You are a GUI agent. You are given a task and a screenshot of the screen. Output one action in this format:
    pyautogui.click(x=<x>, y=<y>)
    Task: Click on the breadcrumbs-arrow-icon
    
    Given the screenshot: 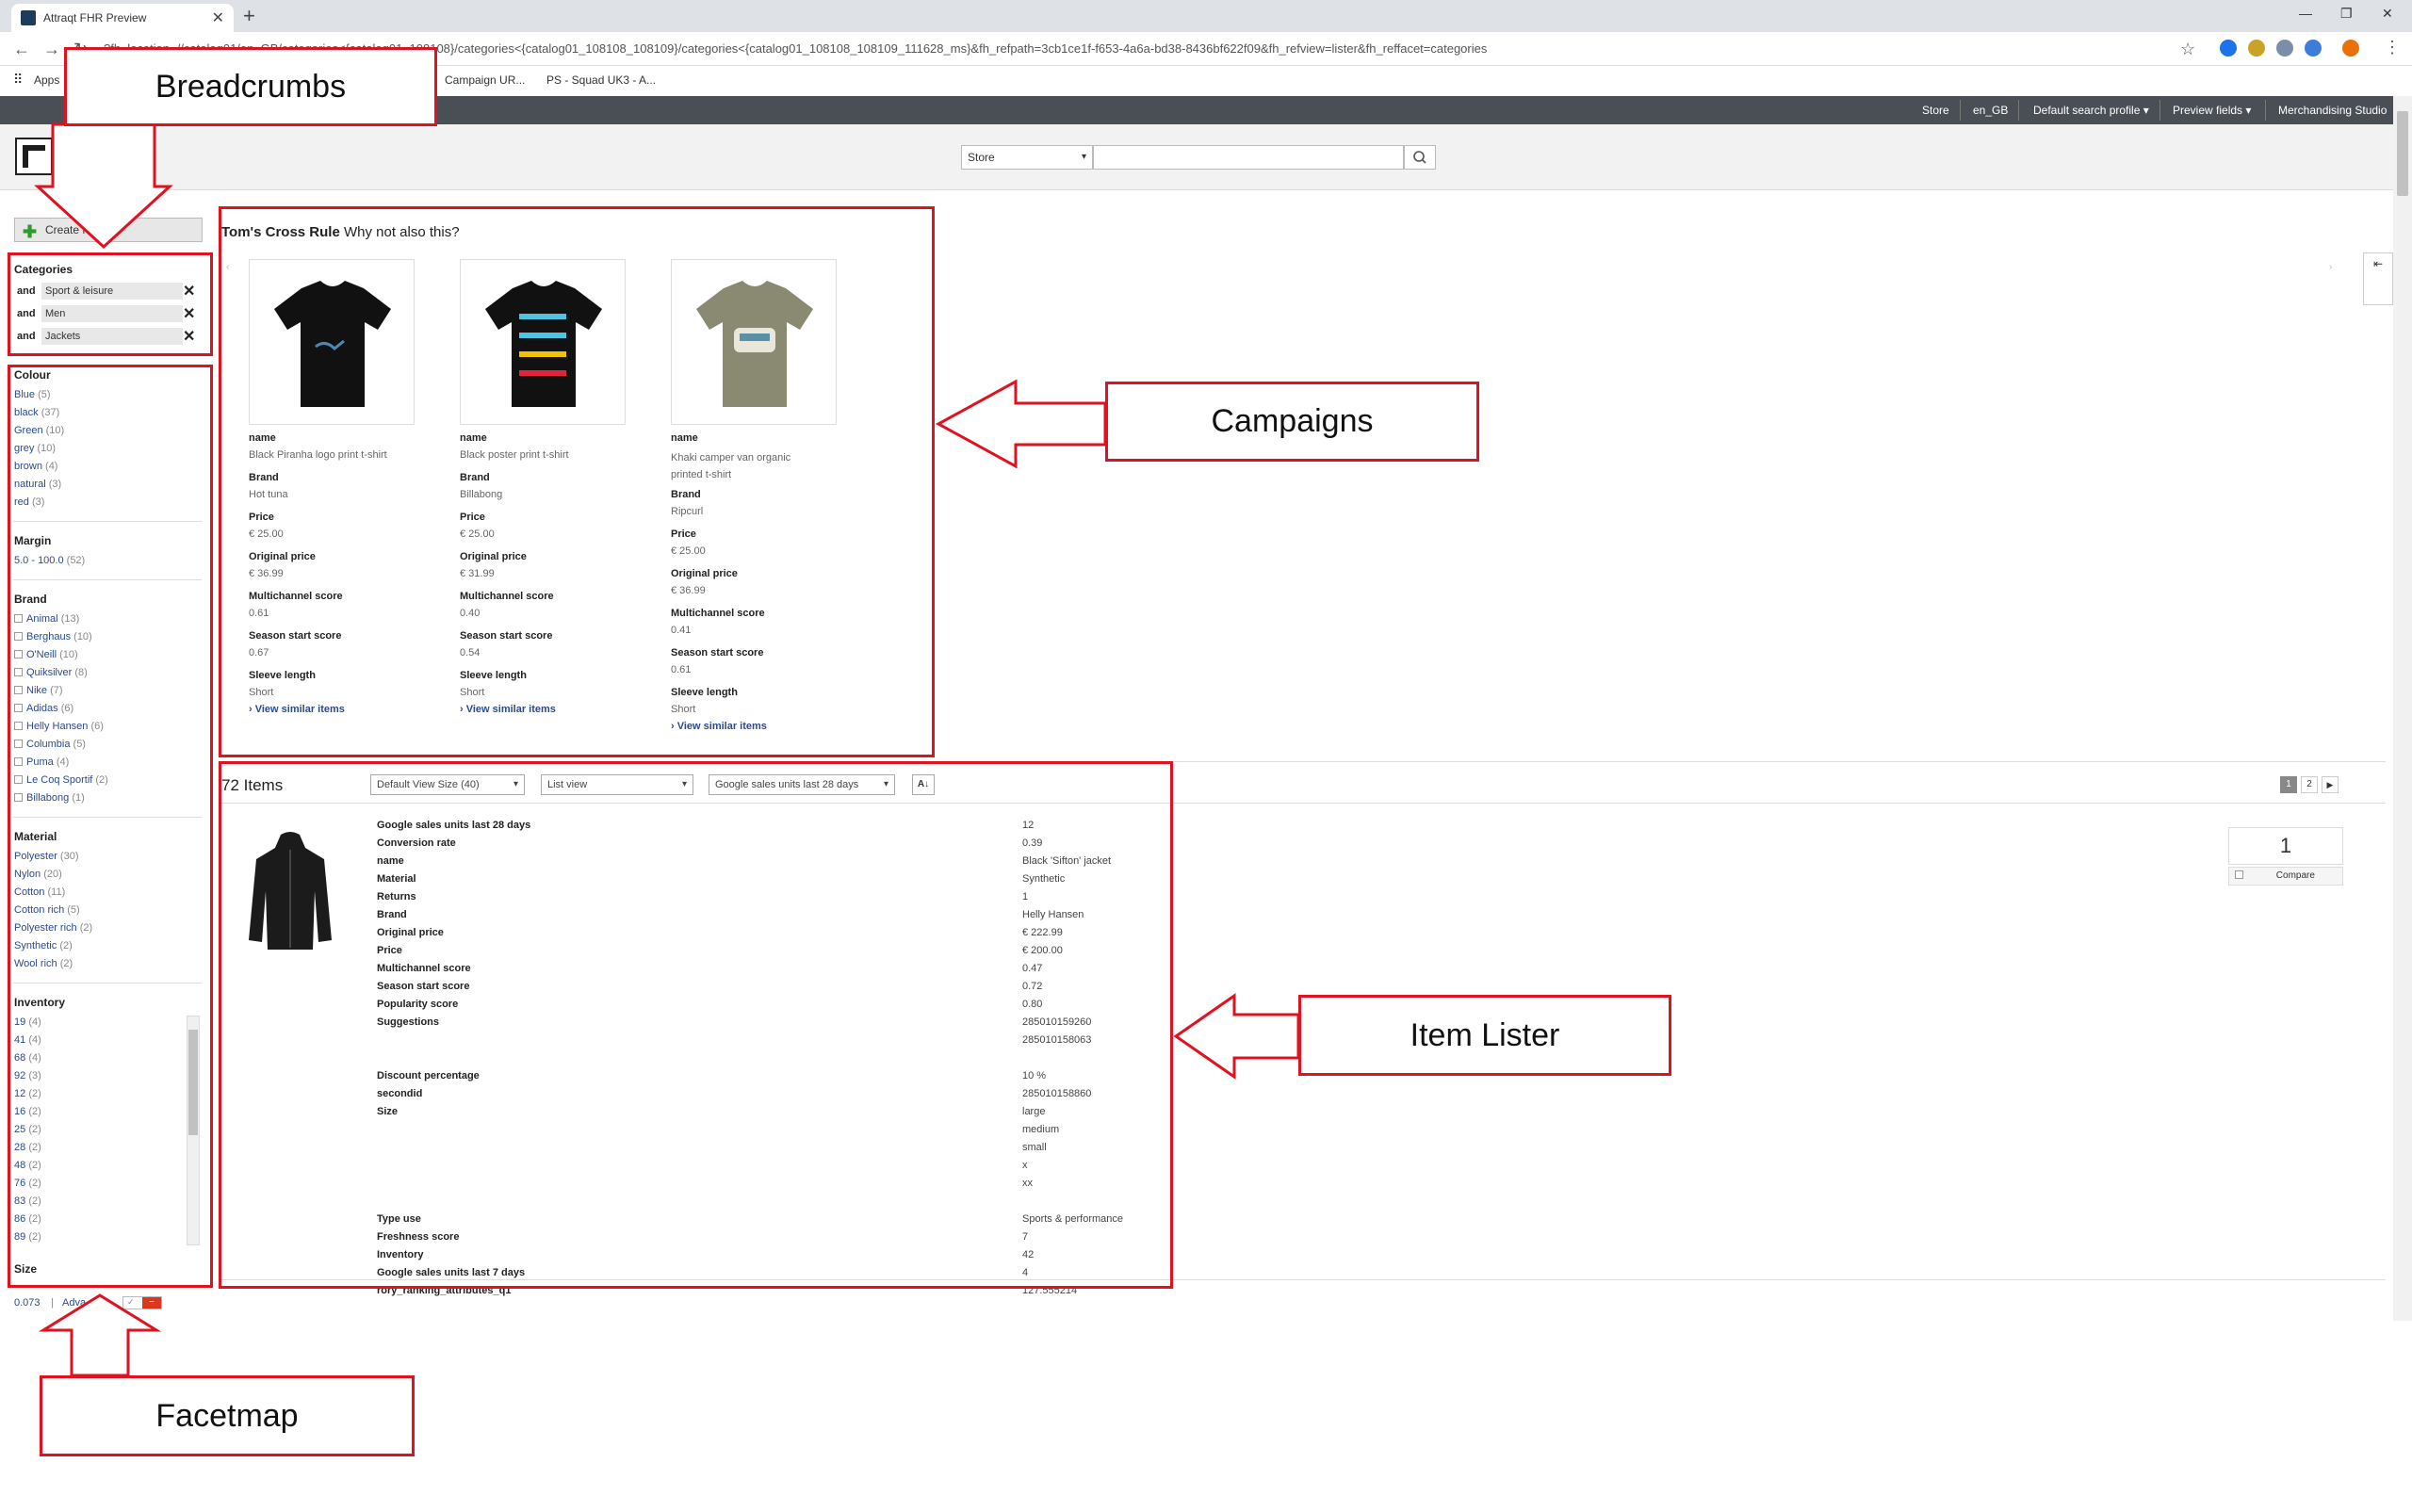 What is the action you would take?
    pyautogui.click(x=103, y=186)
    